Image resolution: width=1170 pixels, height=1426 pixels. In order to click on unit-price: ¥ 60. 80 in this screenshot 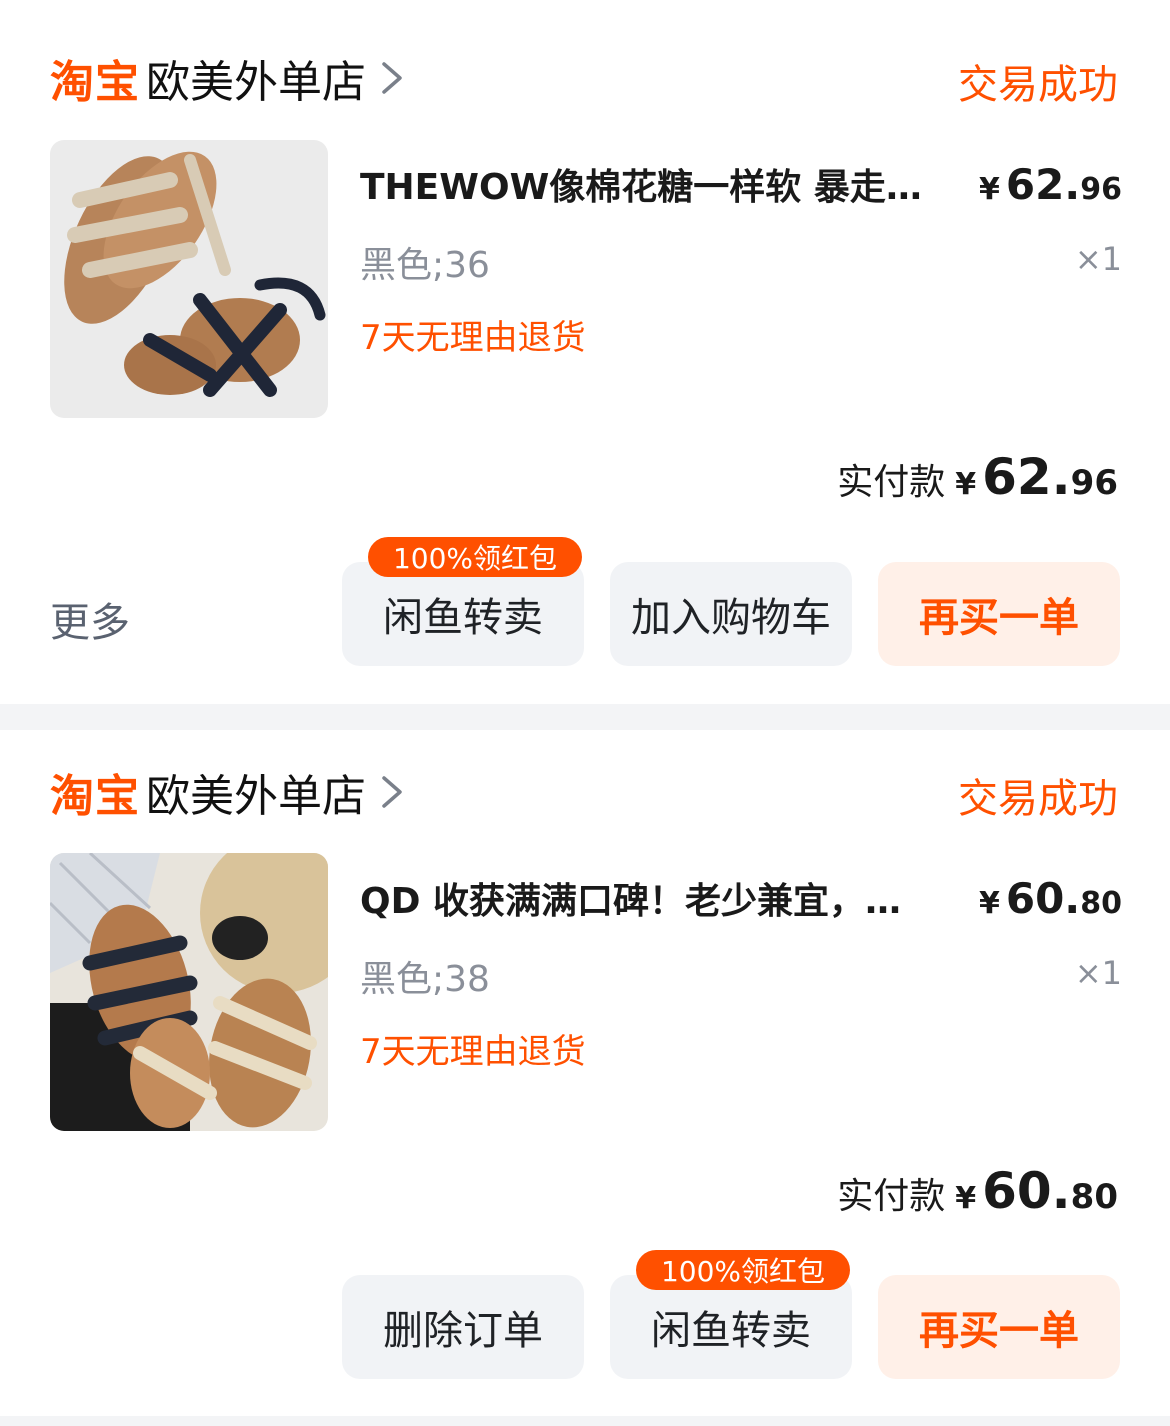, I will do `click(1050, 898)`.